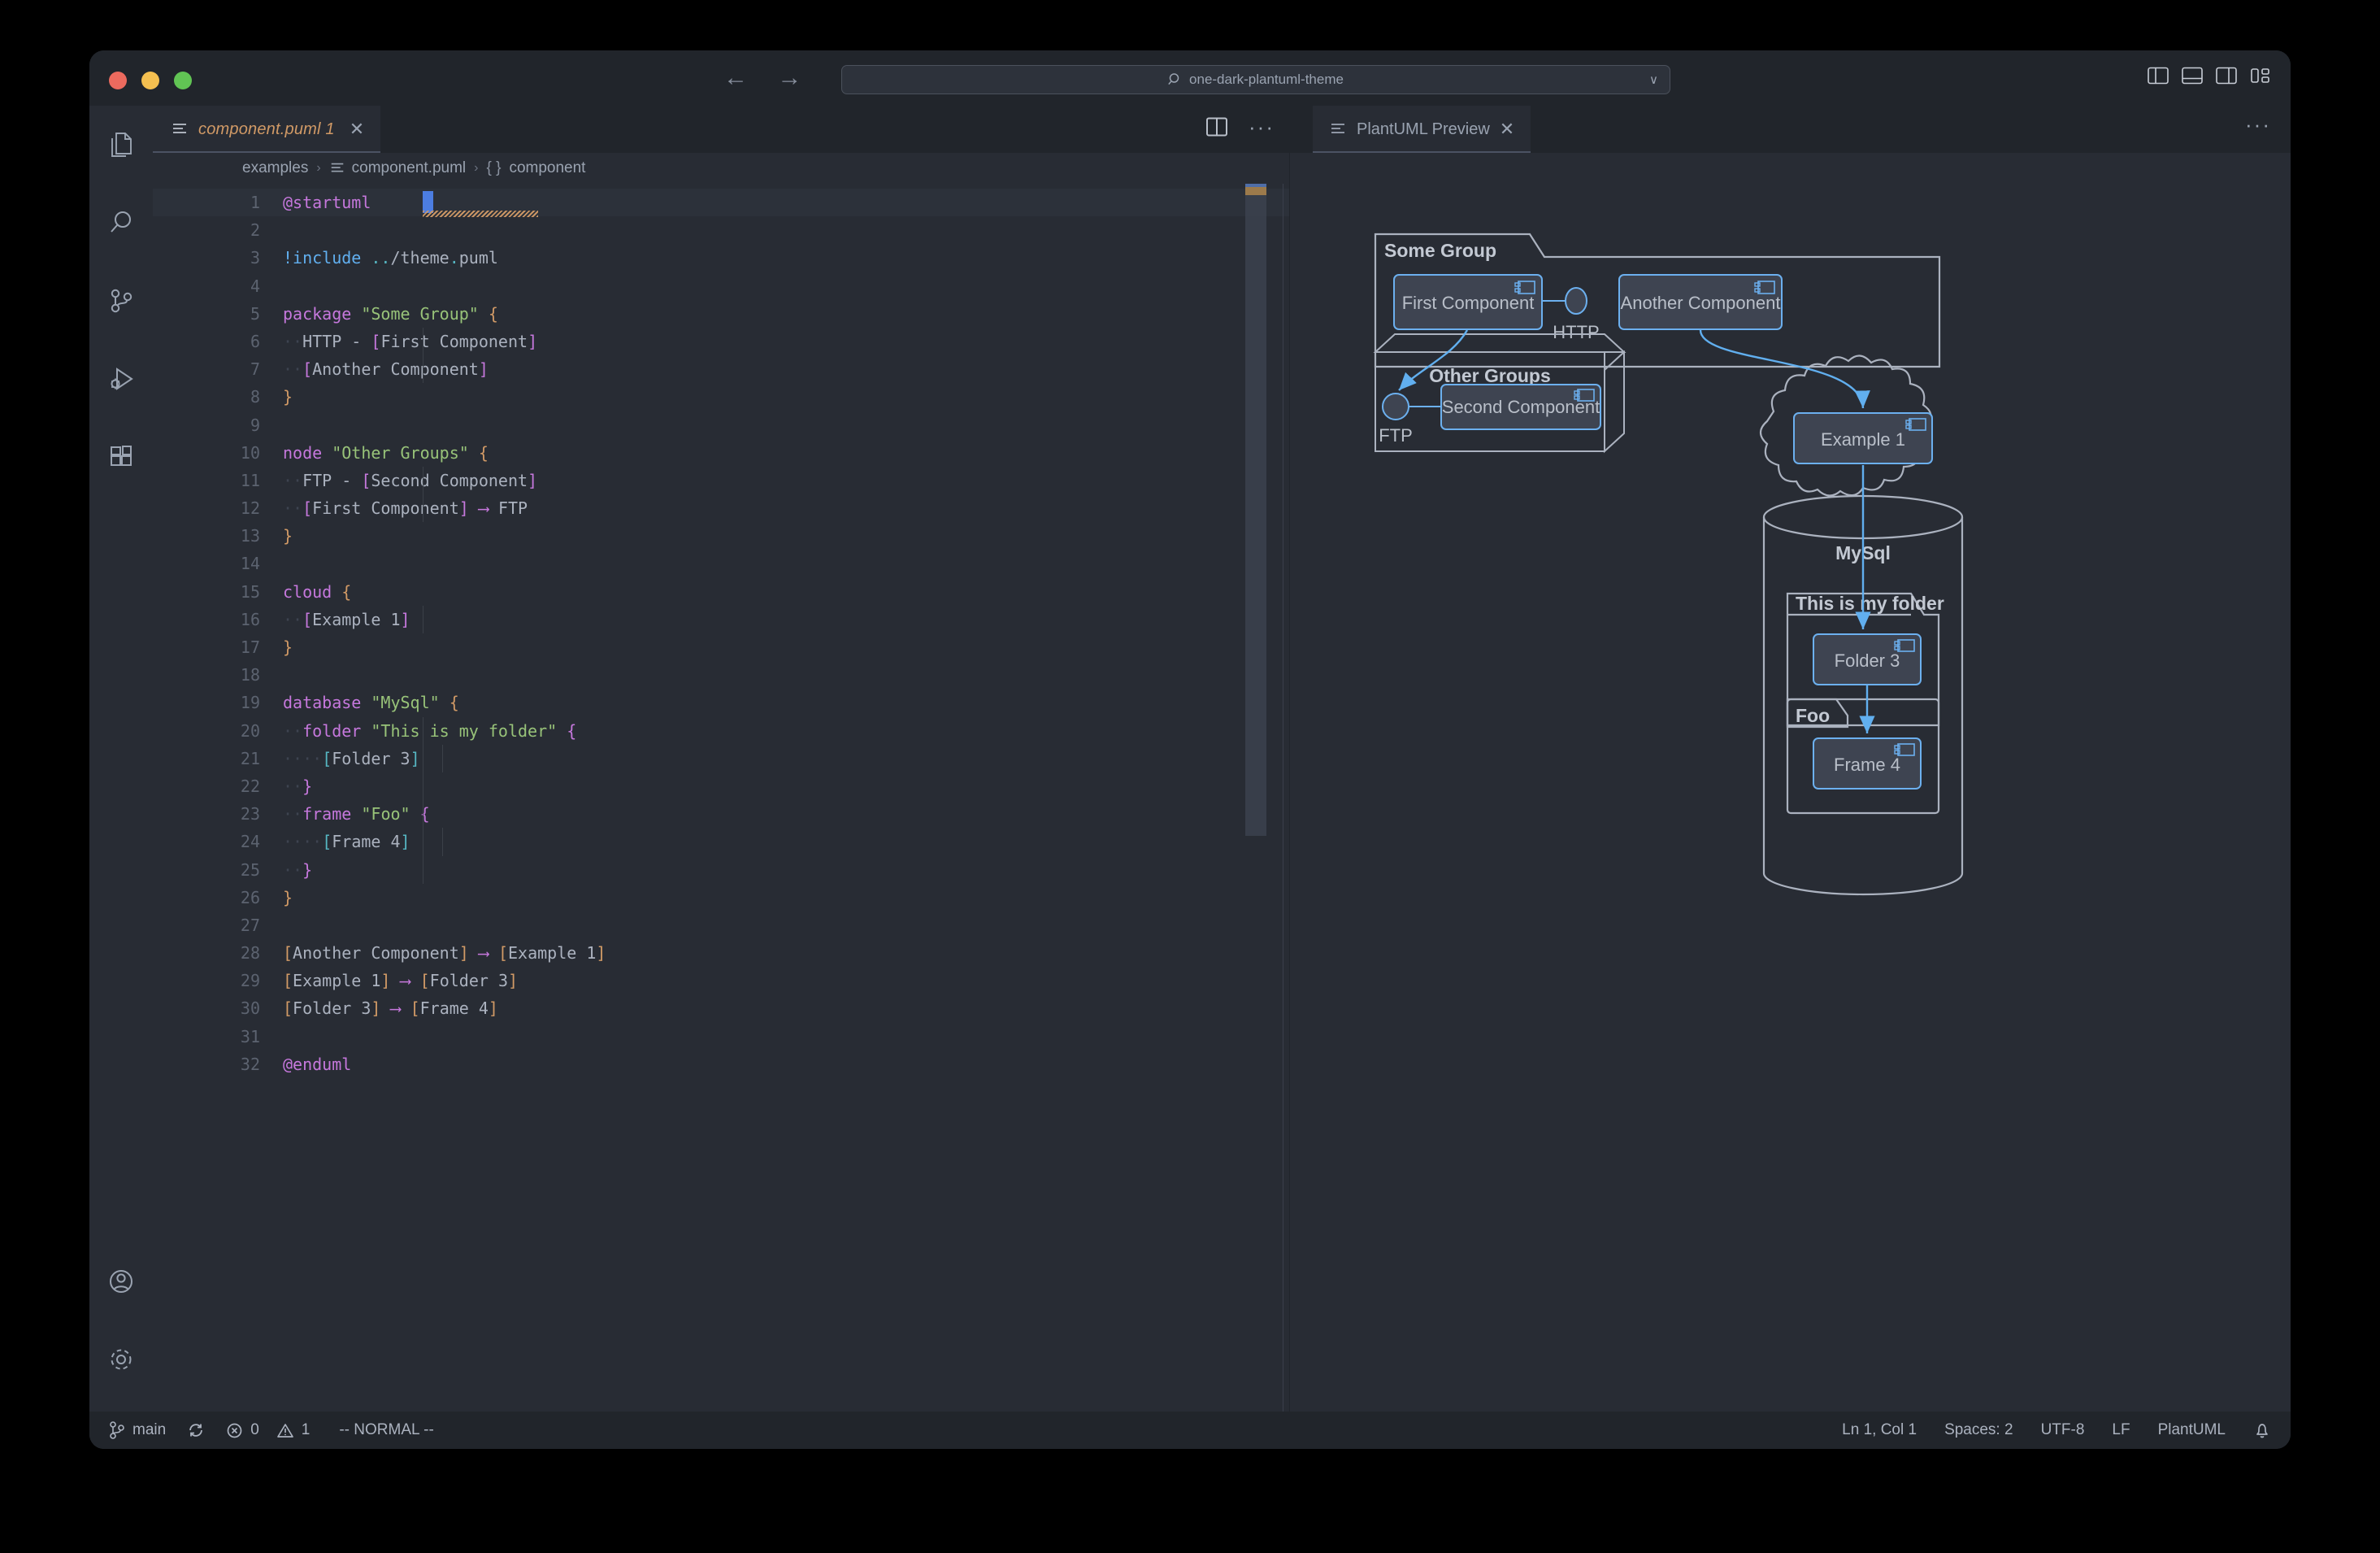 This screenshot has width=2380, height=1553. I want to click on code-line: 16 ··[Example 1], so click(721, 619).